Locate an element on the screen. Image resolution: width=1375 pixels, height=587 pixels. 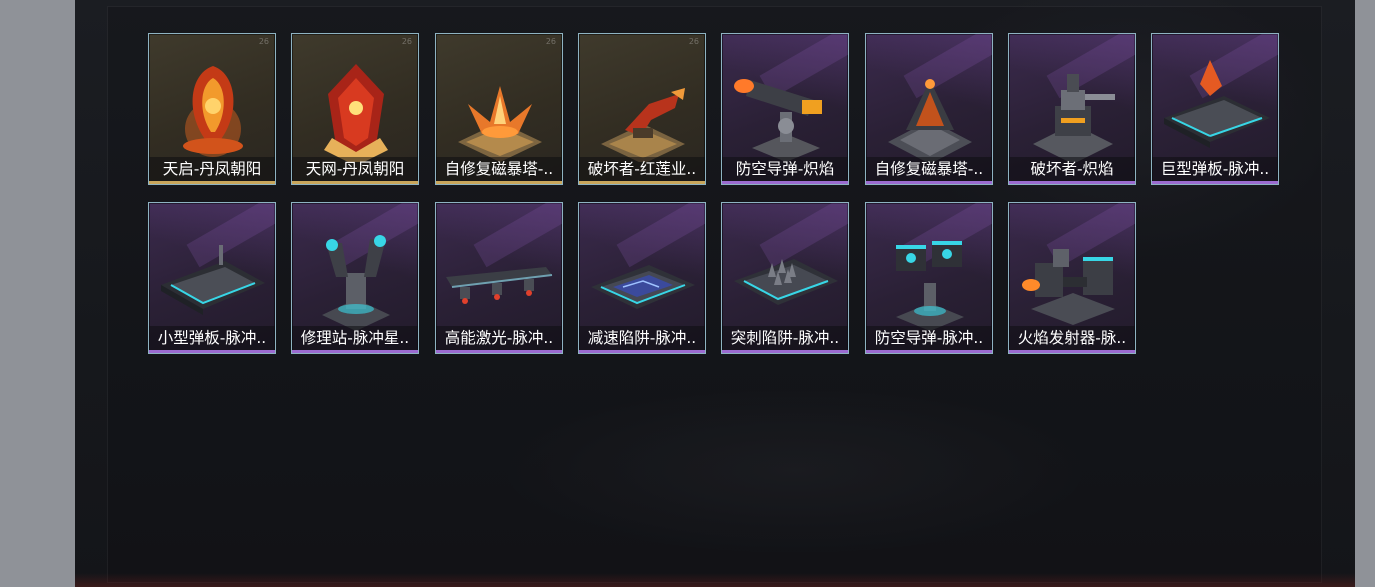
item-label: 天启-丹凤朝阳 is located at coordinates (212, 169).